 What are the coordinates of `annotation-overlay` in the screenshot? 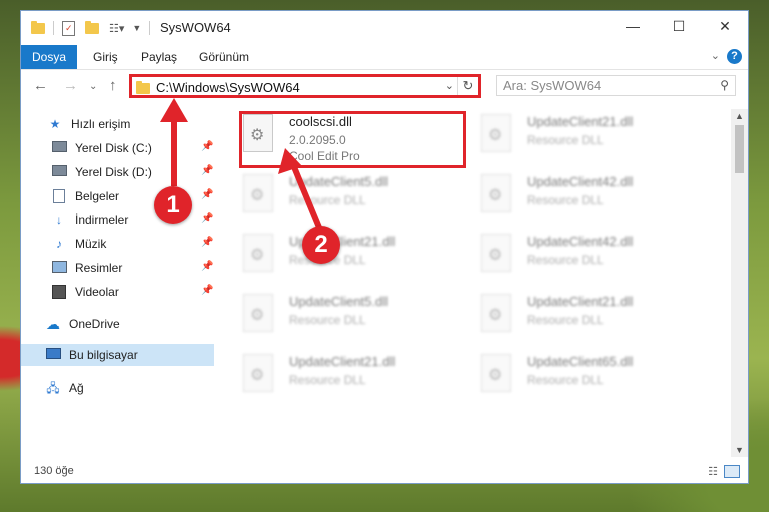 It's located at (241, 165).